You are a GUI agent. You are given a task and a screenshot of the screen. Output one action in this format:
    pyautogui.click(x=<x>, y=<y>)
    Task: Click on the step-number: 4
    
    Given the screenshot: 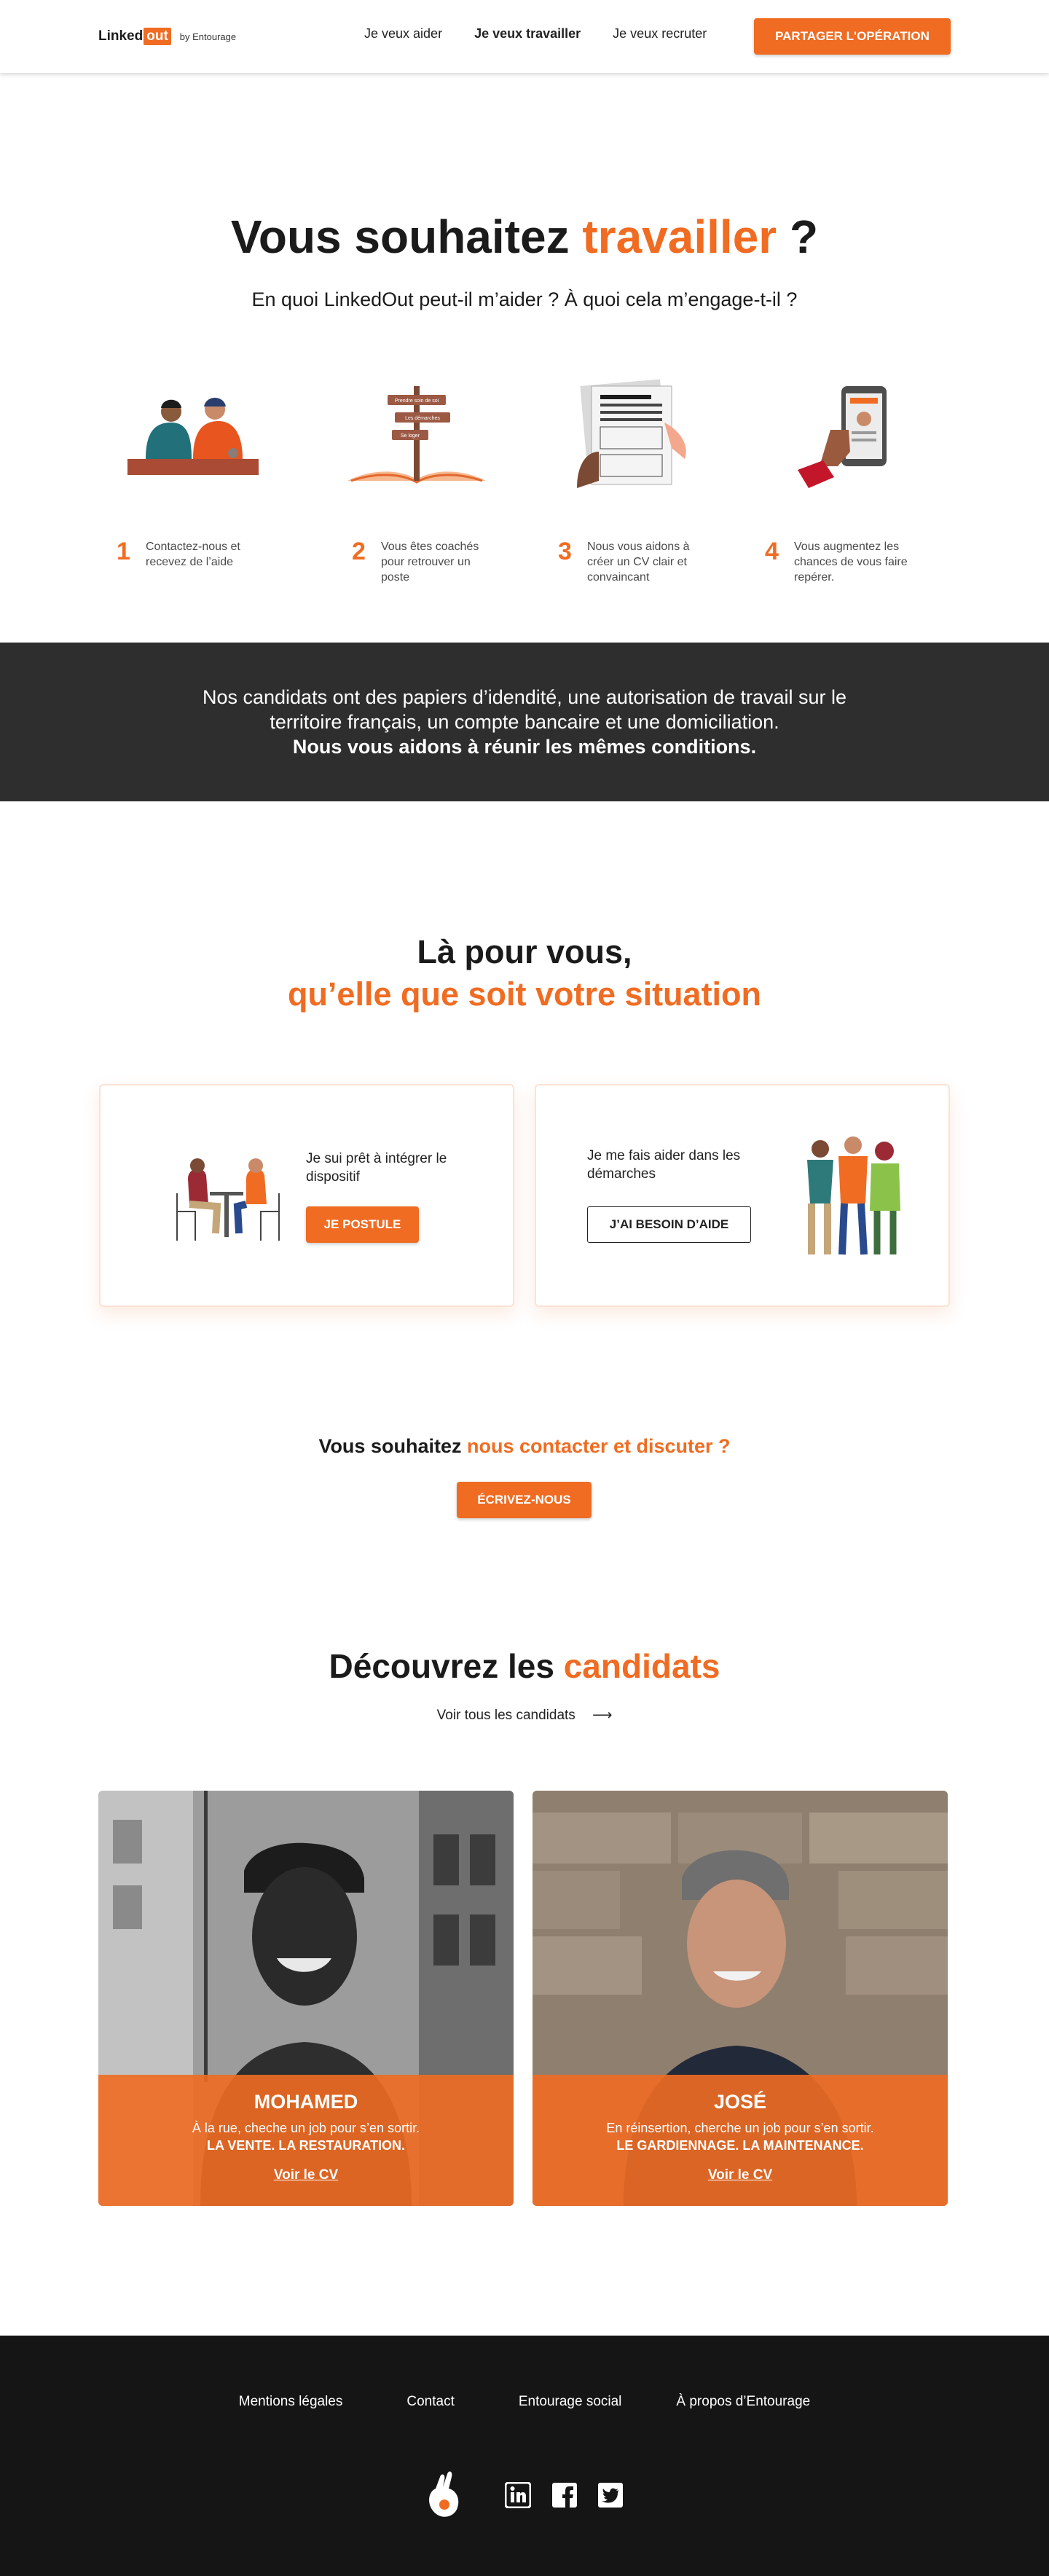 What is the action you would take?
    pyautogui.click(x=772, y=551)
    